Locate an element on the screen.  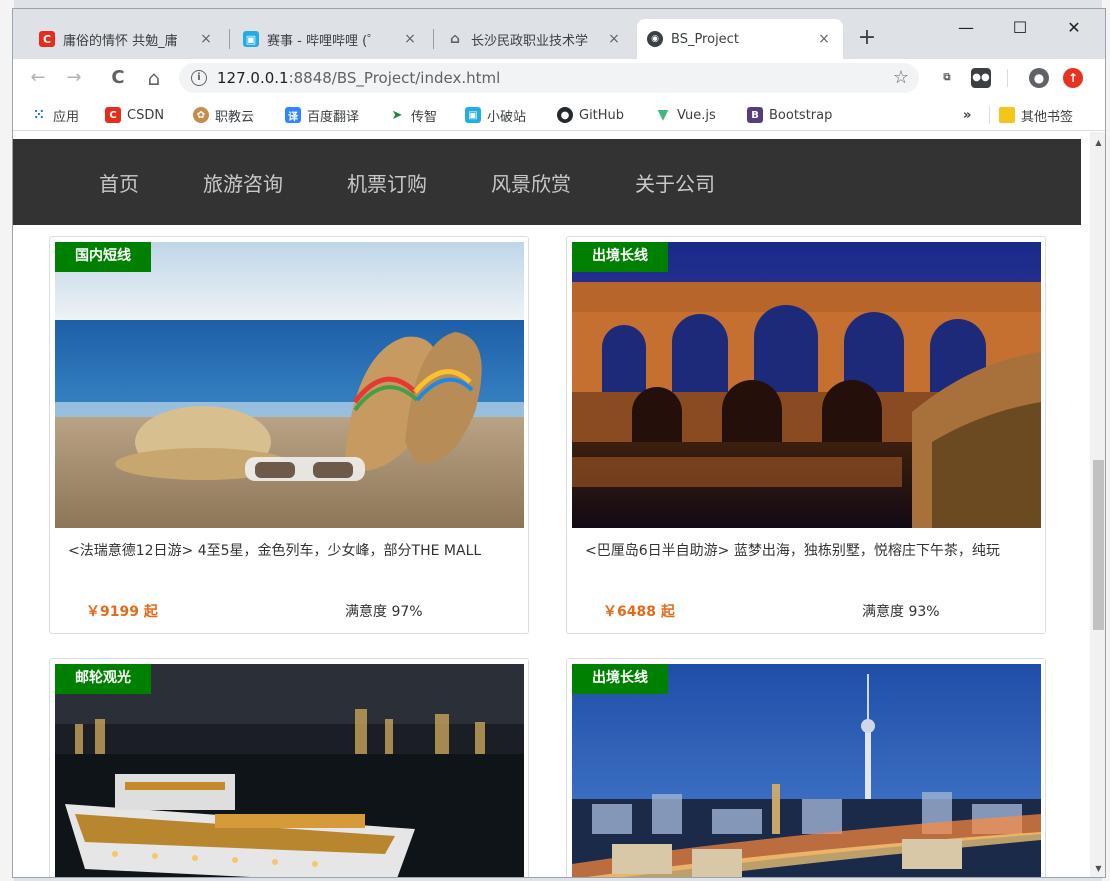
tour-photo-cruise: 邮轮观光 is located at coordinates (289, 770).